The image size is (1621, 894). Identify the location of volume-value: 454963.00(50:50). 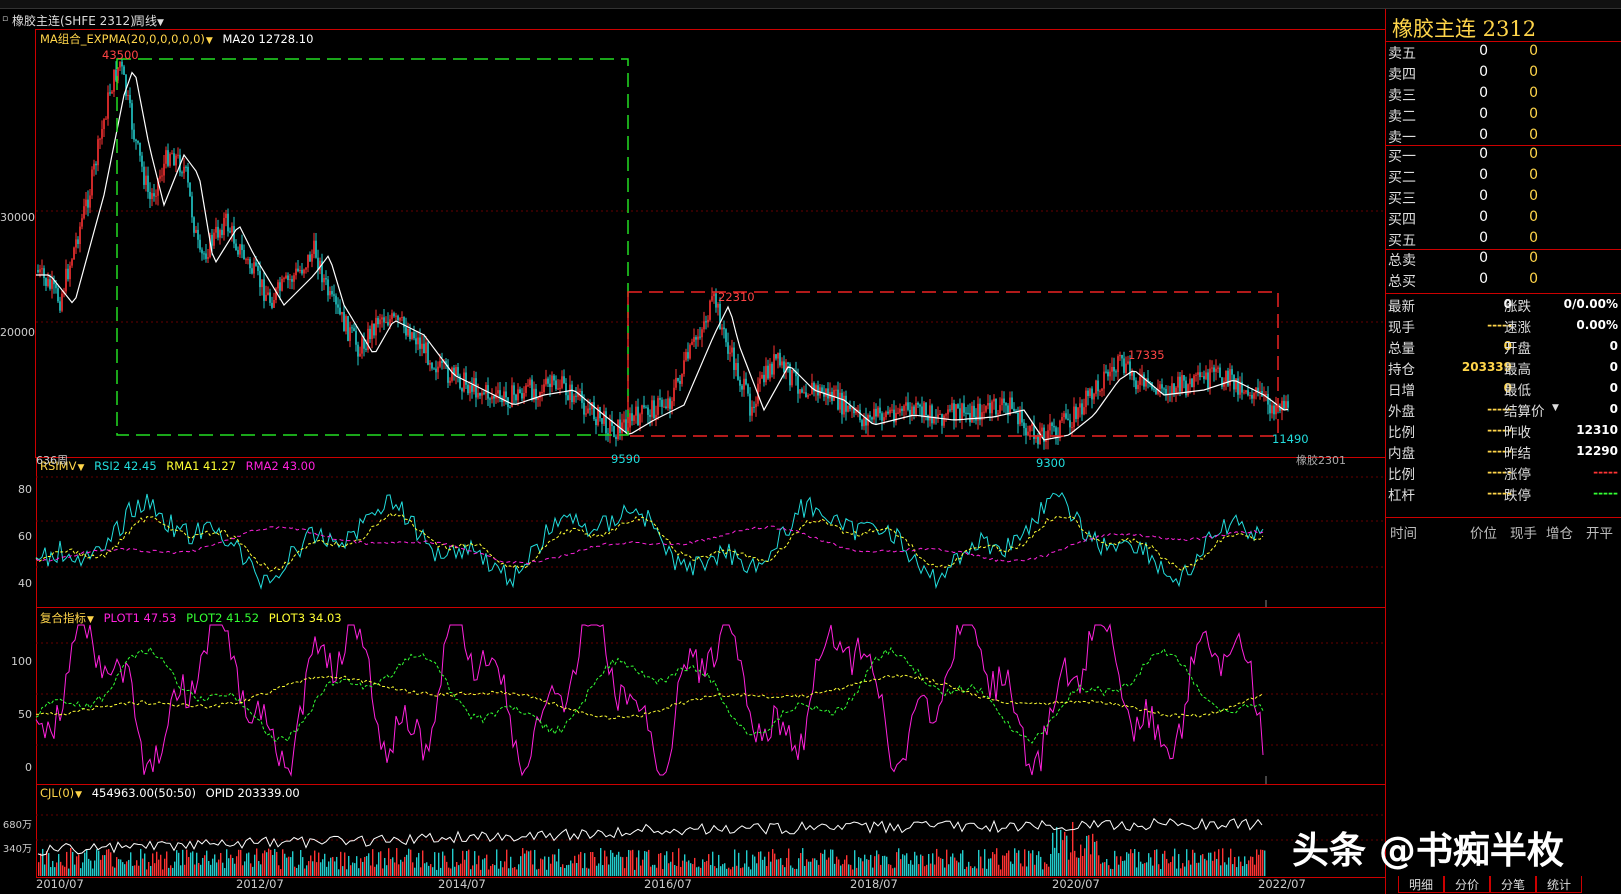
(144, 793).